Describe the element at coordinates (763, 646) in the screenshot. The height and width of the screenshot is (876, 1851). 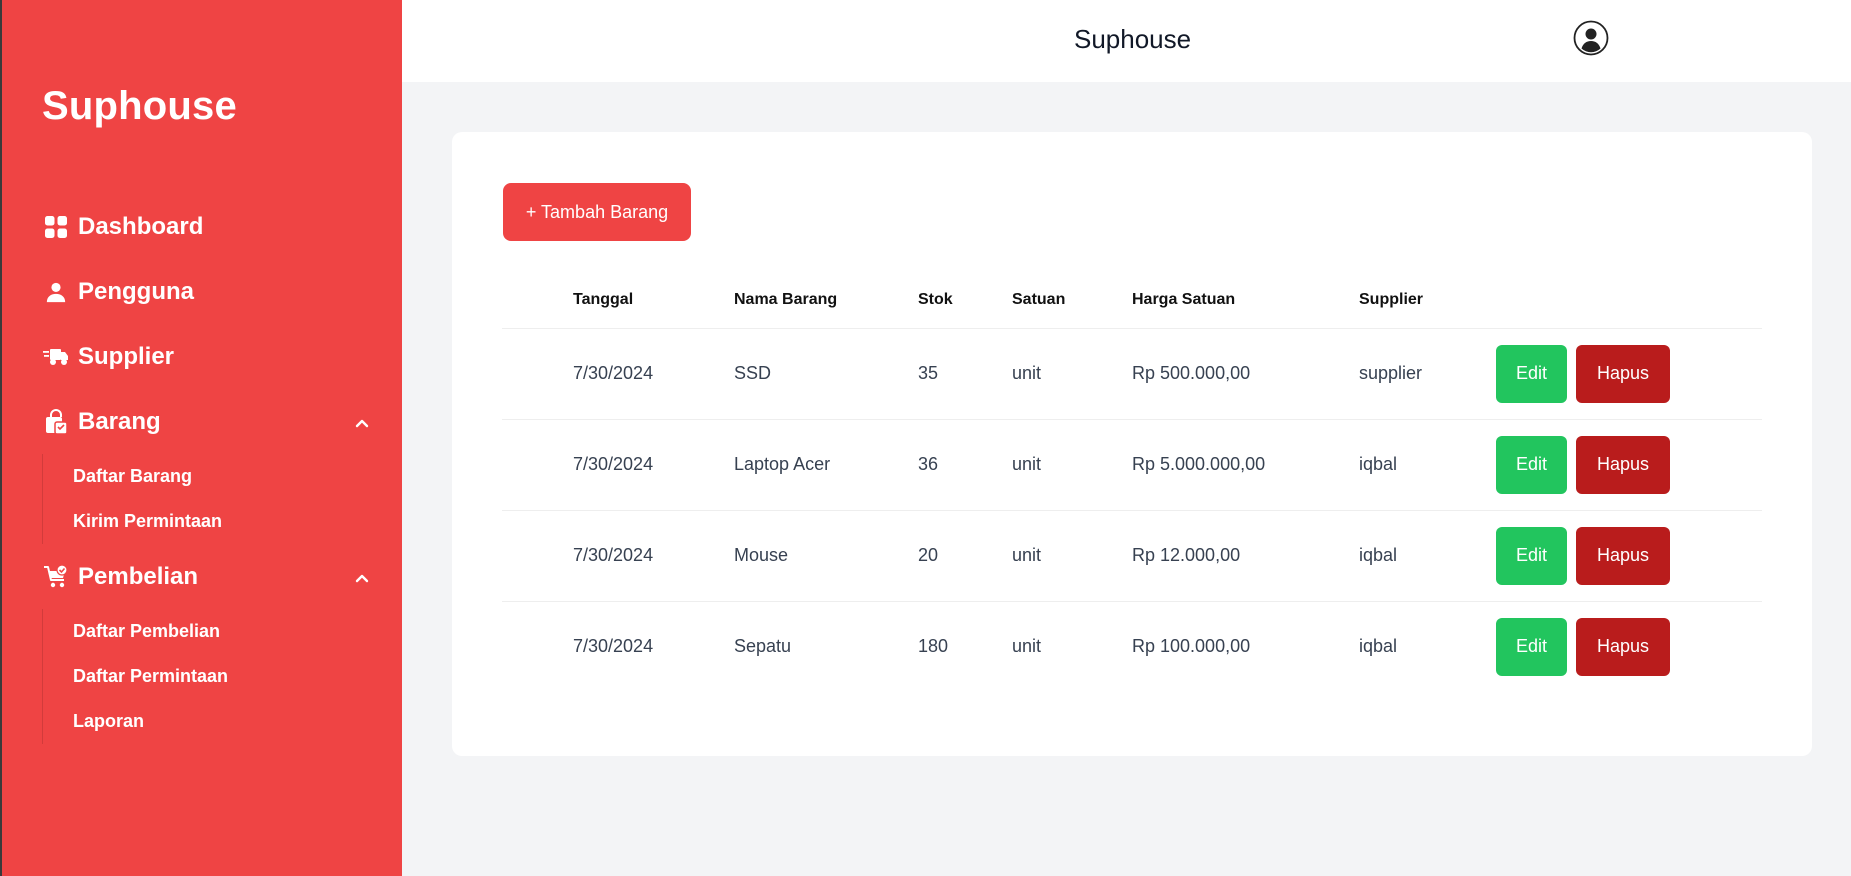
I see `cell-nama-barang: Sepatu` at that location.